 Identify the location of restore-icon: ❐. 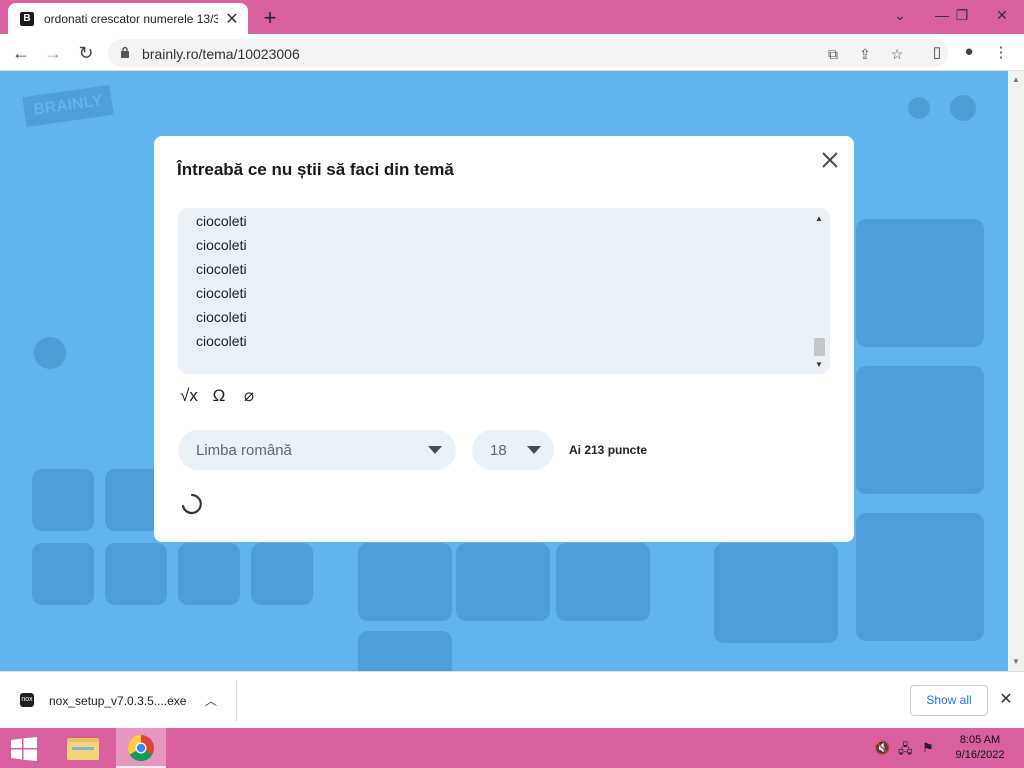
(962, 15).